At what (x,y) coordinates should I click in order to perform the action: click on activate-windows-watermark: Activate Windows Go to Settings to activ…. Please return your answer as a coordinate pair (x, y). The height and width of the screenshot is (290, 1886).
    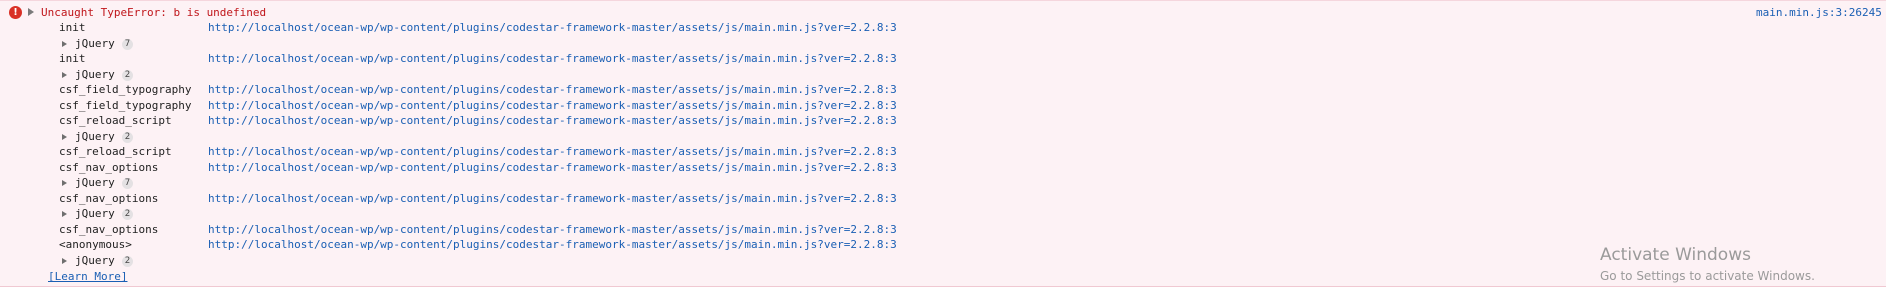
    Looking at the image, I should click on (1707, 265).